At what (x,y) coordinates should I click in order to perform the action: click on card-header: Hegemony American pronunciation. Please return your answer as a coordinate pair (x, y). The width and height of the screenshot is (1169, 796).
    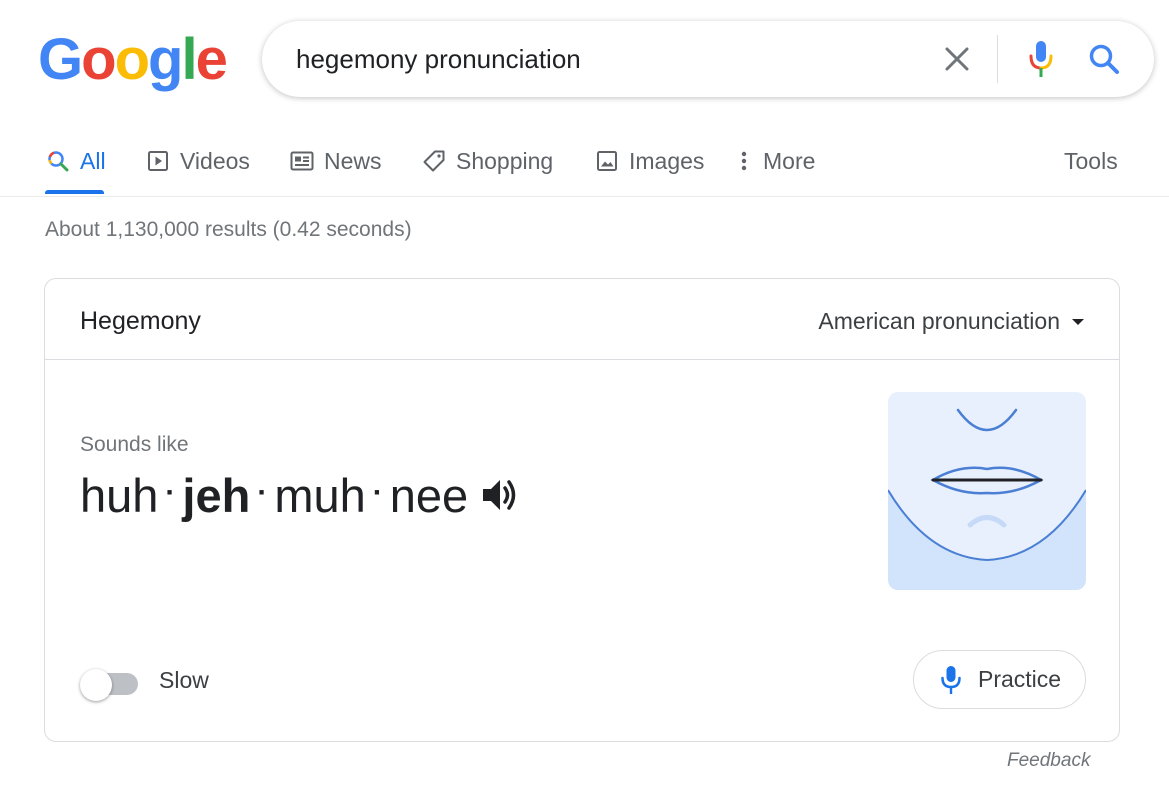
    Looking at the image, I should click on (582, 319).